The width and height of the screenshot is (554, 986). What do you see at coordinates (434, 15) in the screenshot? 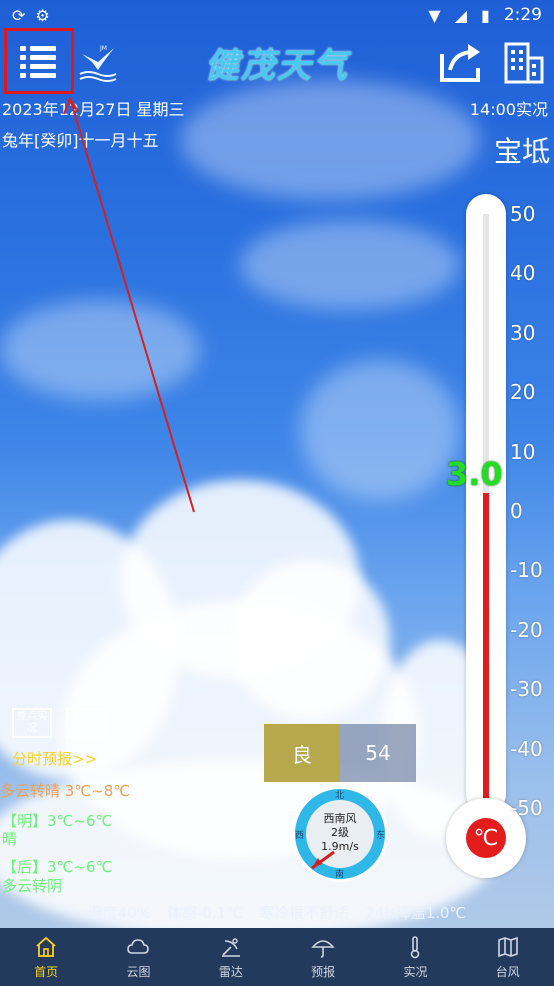
I see `wifi-icon: ▼` at bounding box center [434, 15].